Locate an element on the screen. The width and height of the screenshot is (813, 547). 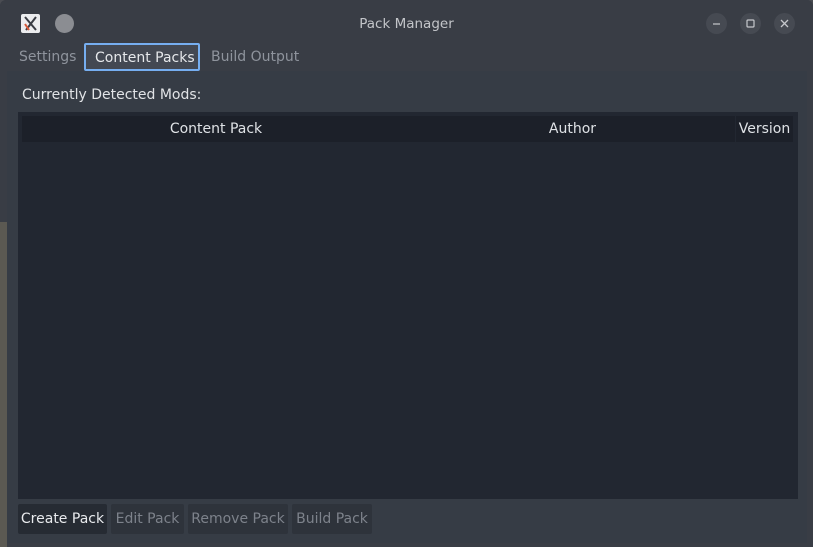
section-label: Currently Detected Mods: is located at coordinates (112, 95).